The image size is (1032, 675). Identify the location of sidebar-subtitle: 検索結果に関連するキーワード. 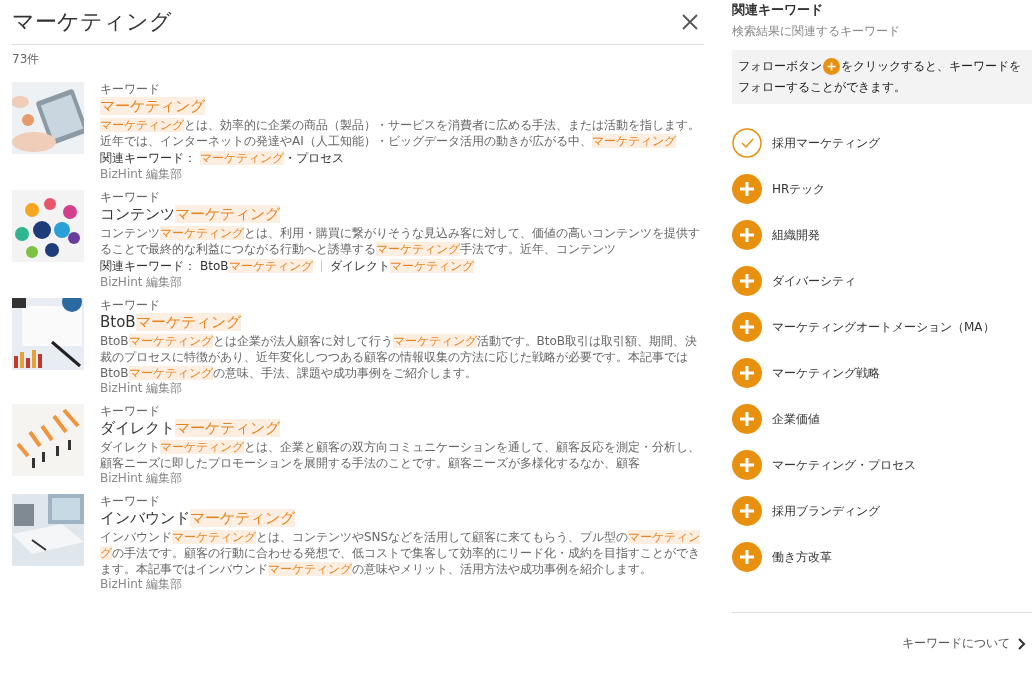
(816, 31).